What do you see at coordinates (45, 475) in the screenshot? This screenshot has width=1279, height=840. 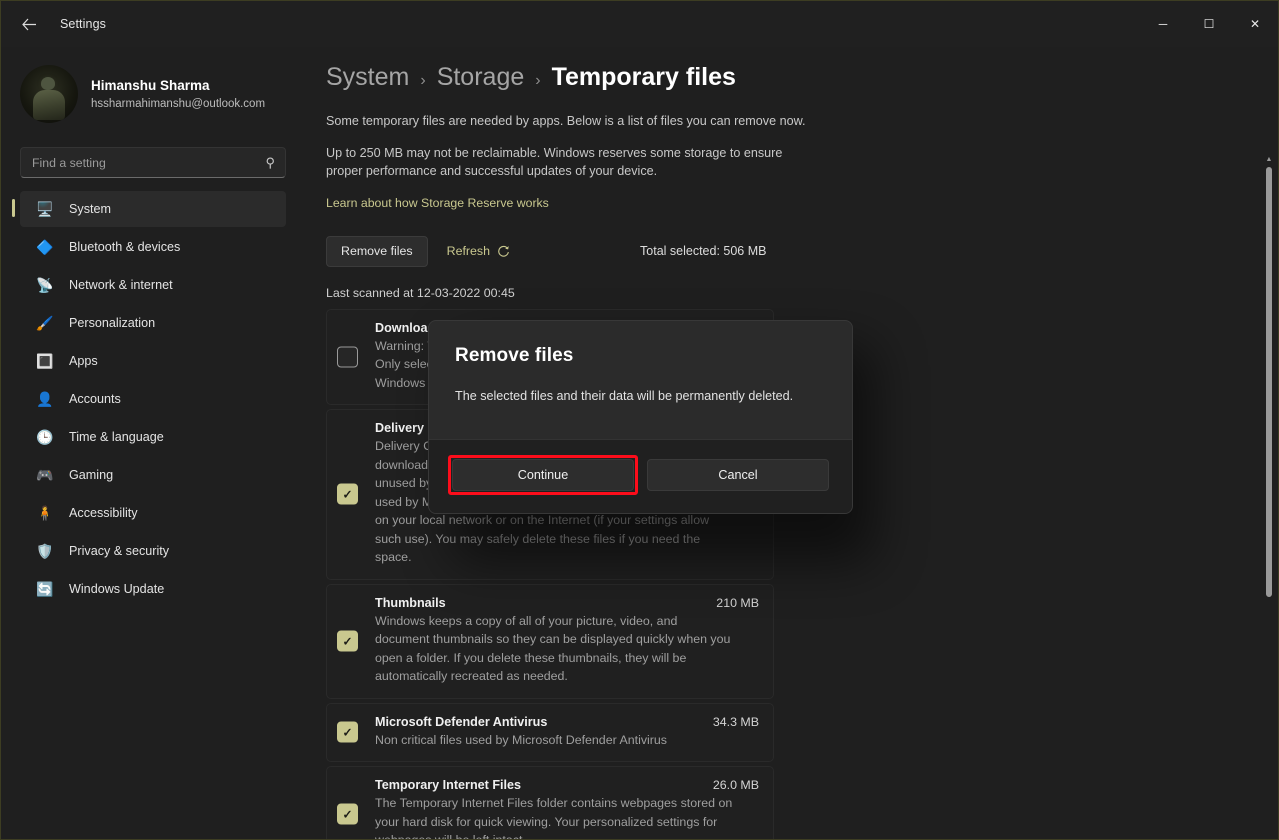 I see `sidebar-icon-7: 🎮` at bounding box center [45, 475].